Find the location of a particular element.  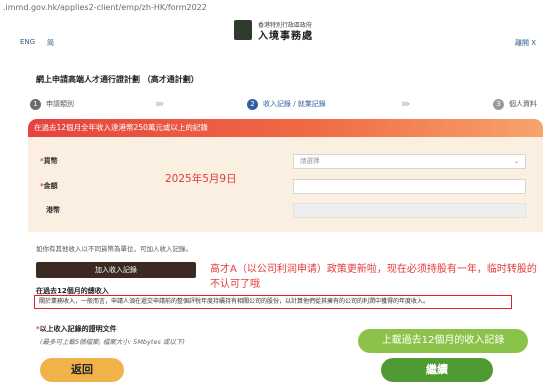

step-2-number: 2 is located at coordinates (252, 104).